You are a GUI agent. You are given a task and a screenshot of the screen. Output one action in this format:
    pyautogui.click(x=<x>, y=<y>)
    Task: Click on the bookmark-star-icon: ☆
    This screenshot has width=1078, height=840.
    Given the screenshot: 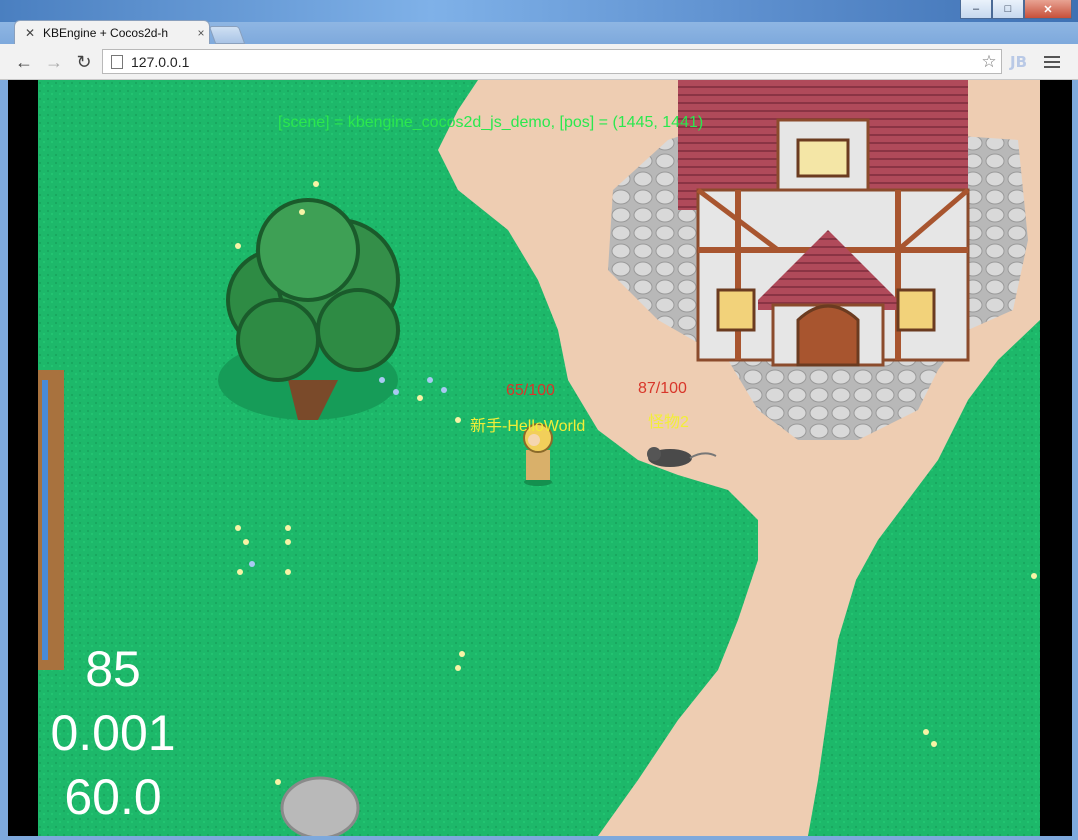 What is the action you would take?
    pyautogui.click(x=989, y=62)
    